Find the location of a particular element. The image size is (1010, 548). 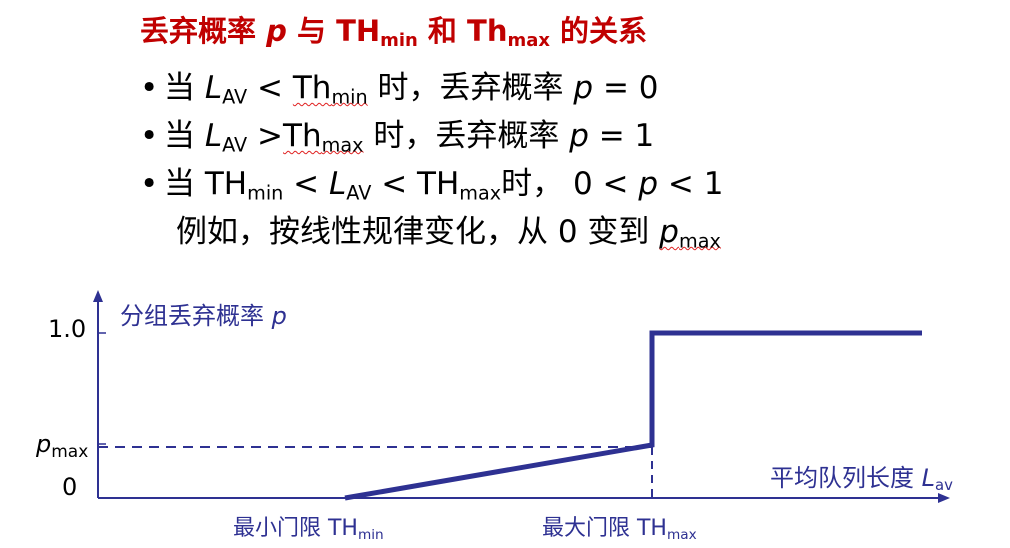

tick-label-pmax: pmax is located at coordinates (62, 446).